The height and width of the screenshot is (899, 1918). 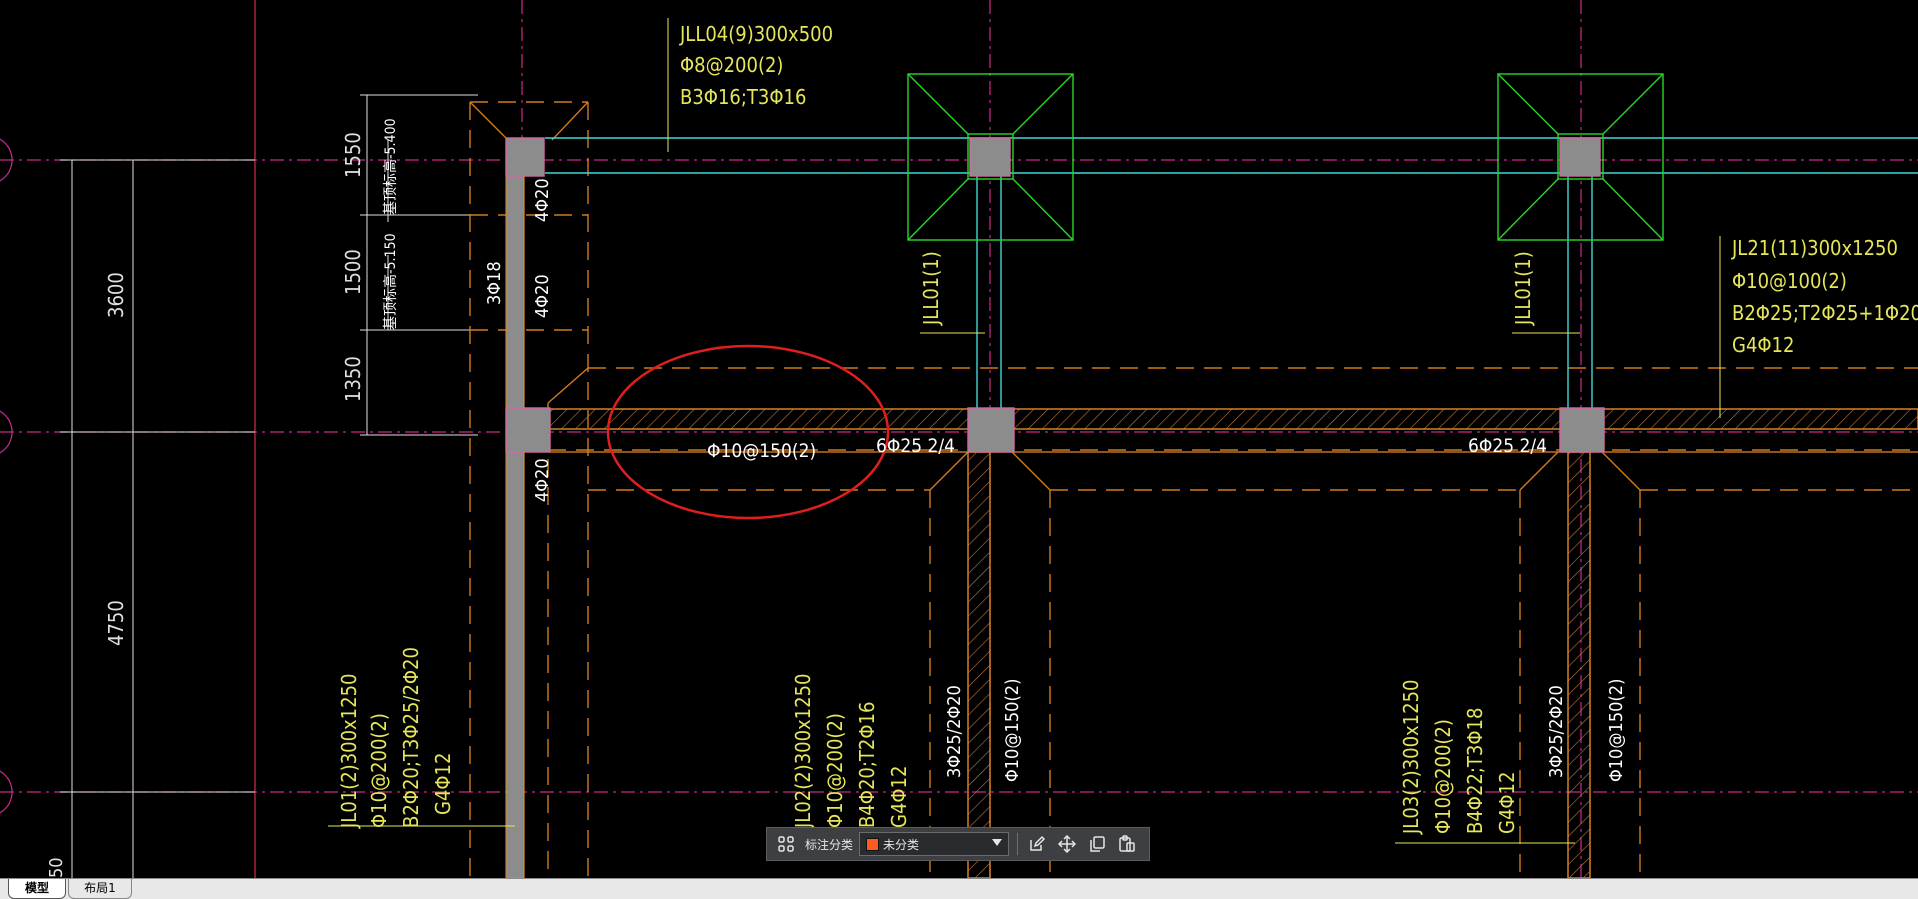 What do you see at coordinates (954, 731) in the screenshot?
I see `label-vert-3phi25-a: 3Φ25/2Φ20` at bounding box center [954, 731].